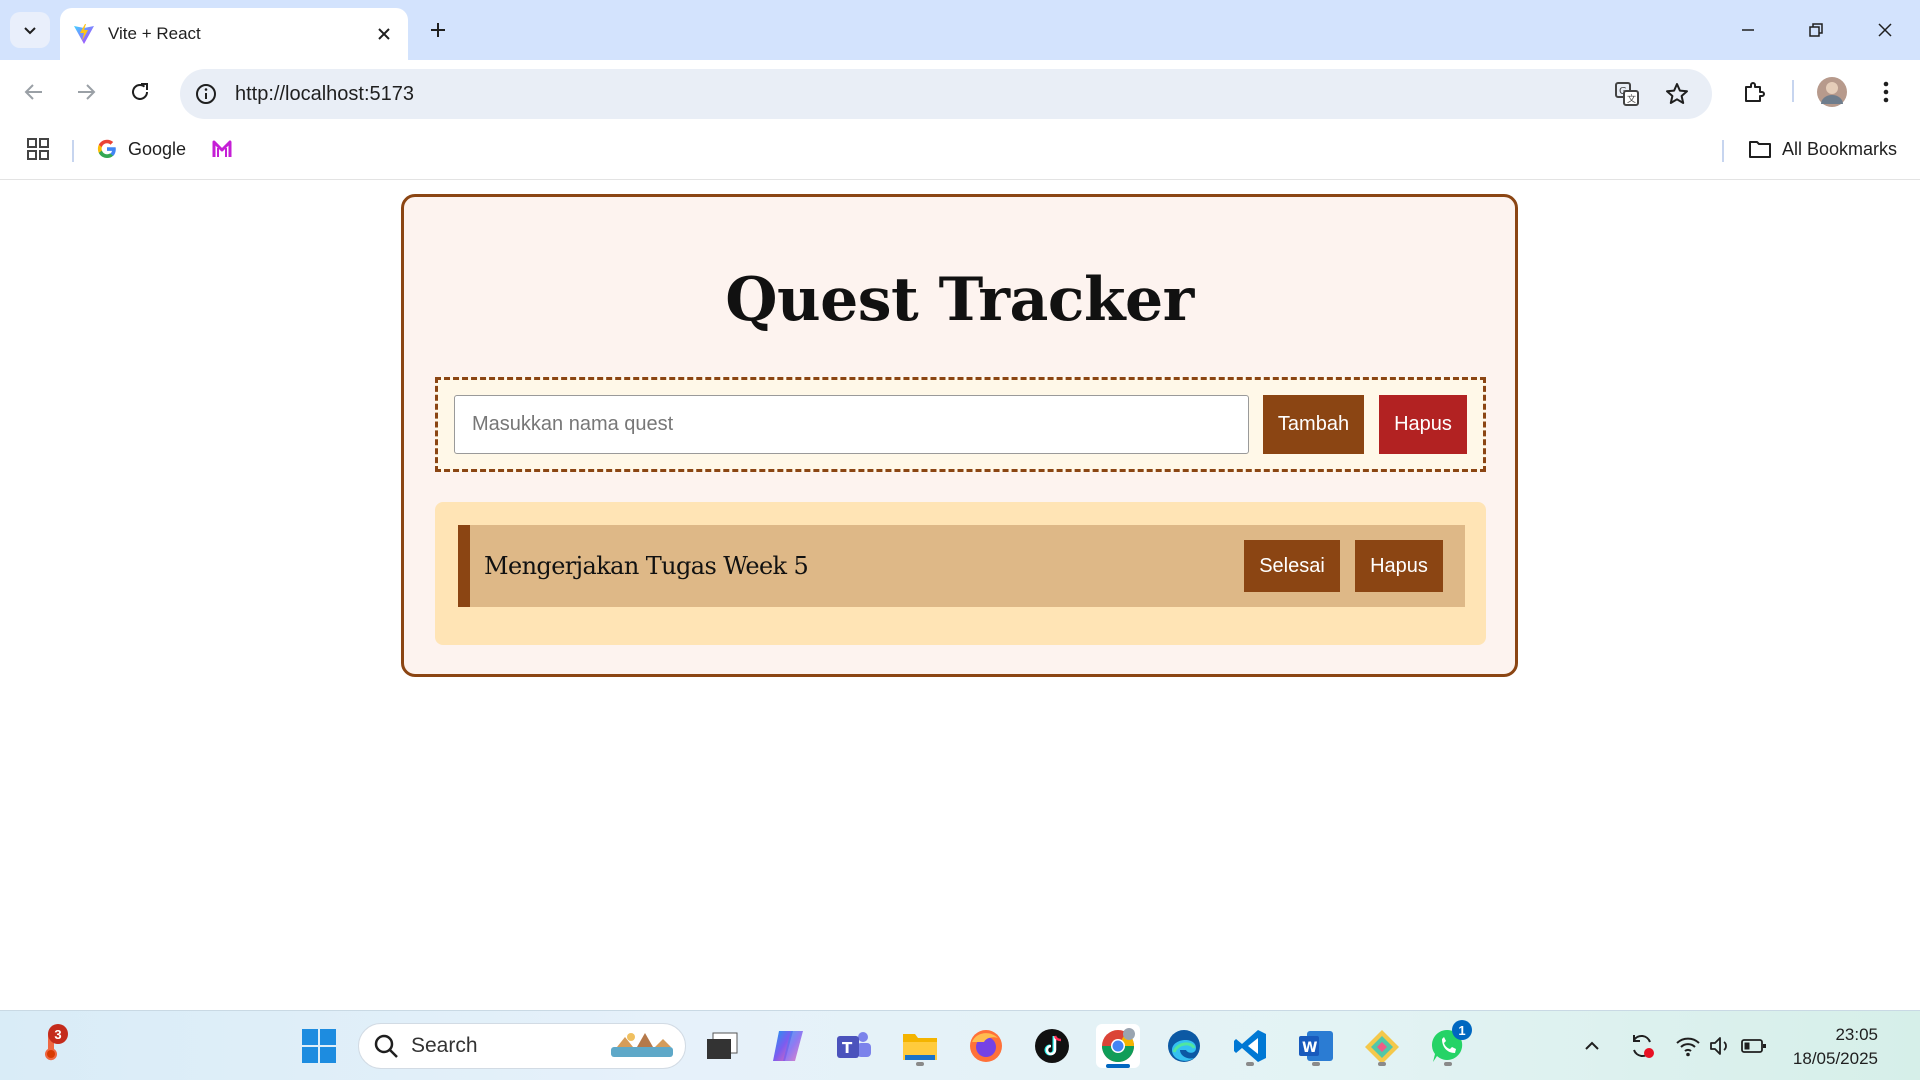 The image size is (1920, 1080). I want to click on word-icon: W, so click(1316, 1046).